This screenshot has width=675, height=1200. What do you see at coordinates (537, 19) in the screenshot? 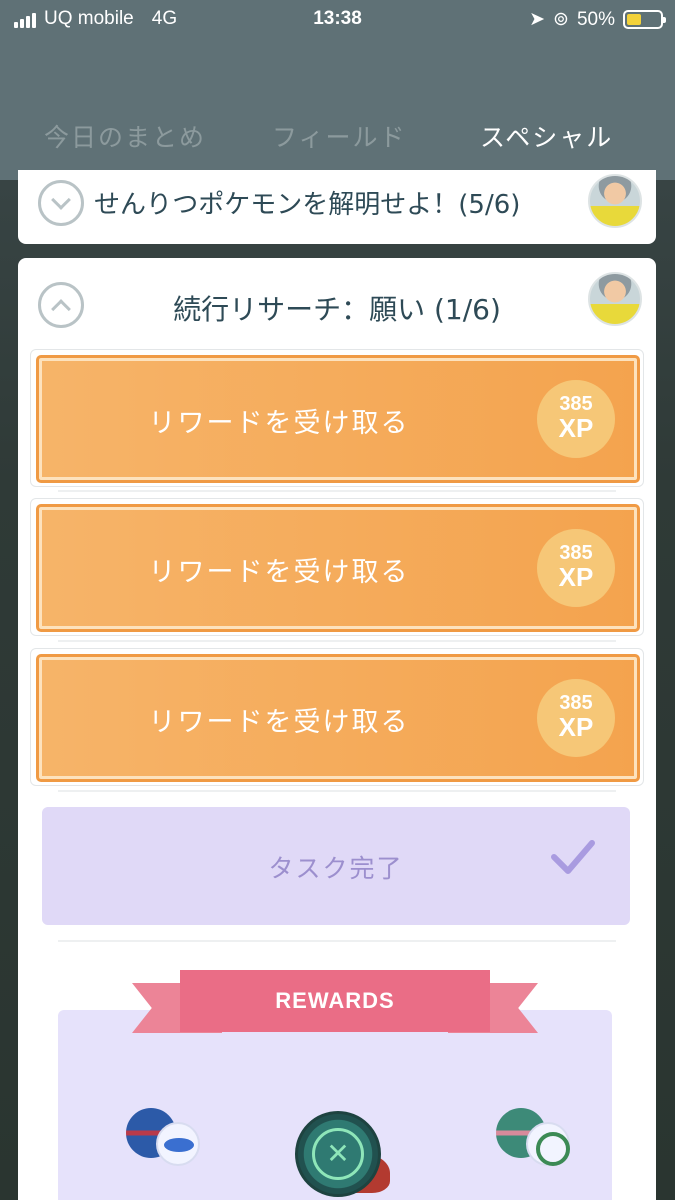
I see `location-arrow-icon: ➤` at bounding box center [537, 19].